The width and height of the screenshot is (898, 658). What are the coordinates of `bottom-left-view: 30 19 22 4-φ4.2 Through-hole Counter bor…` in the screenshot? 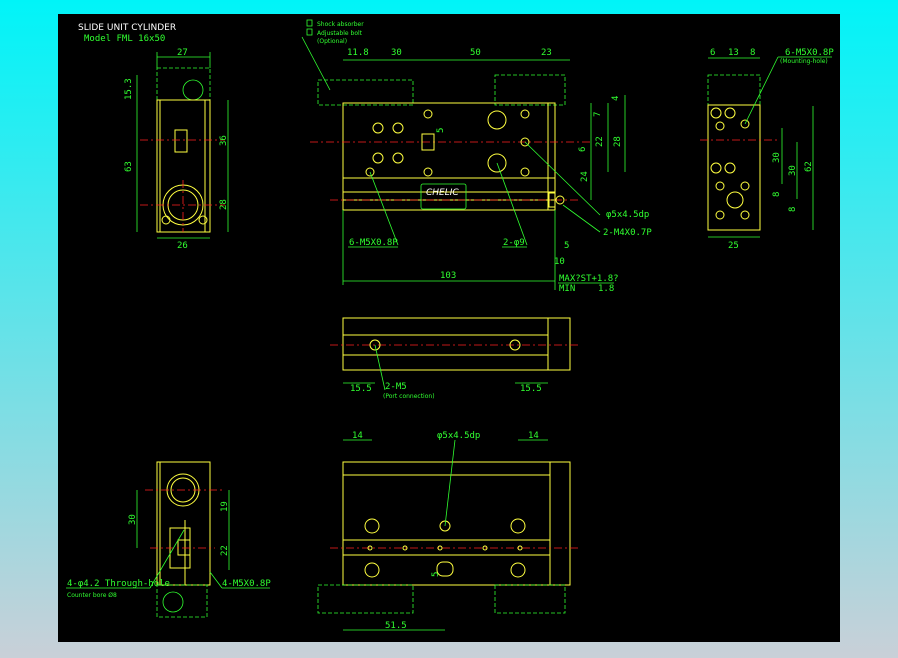 It's located at (168, 539).